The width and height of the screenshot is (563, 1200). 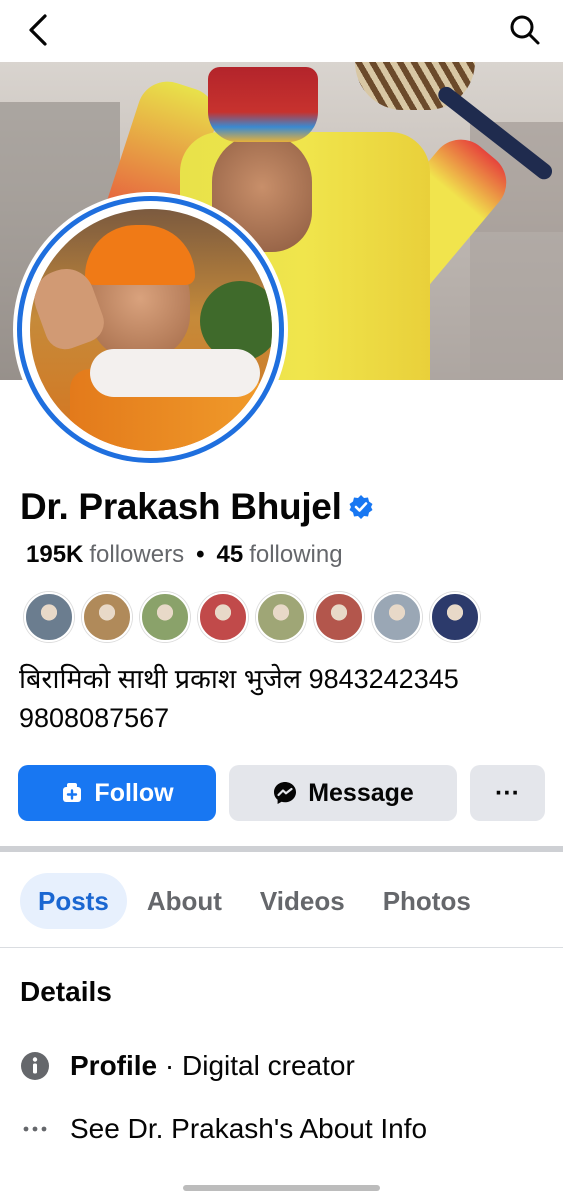 I want to click on profile-label: Profile, so click(x=114, y=1065).